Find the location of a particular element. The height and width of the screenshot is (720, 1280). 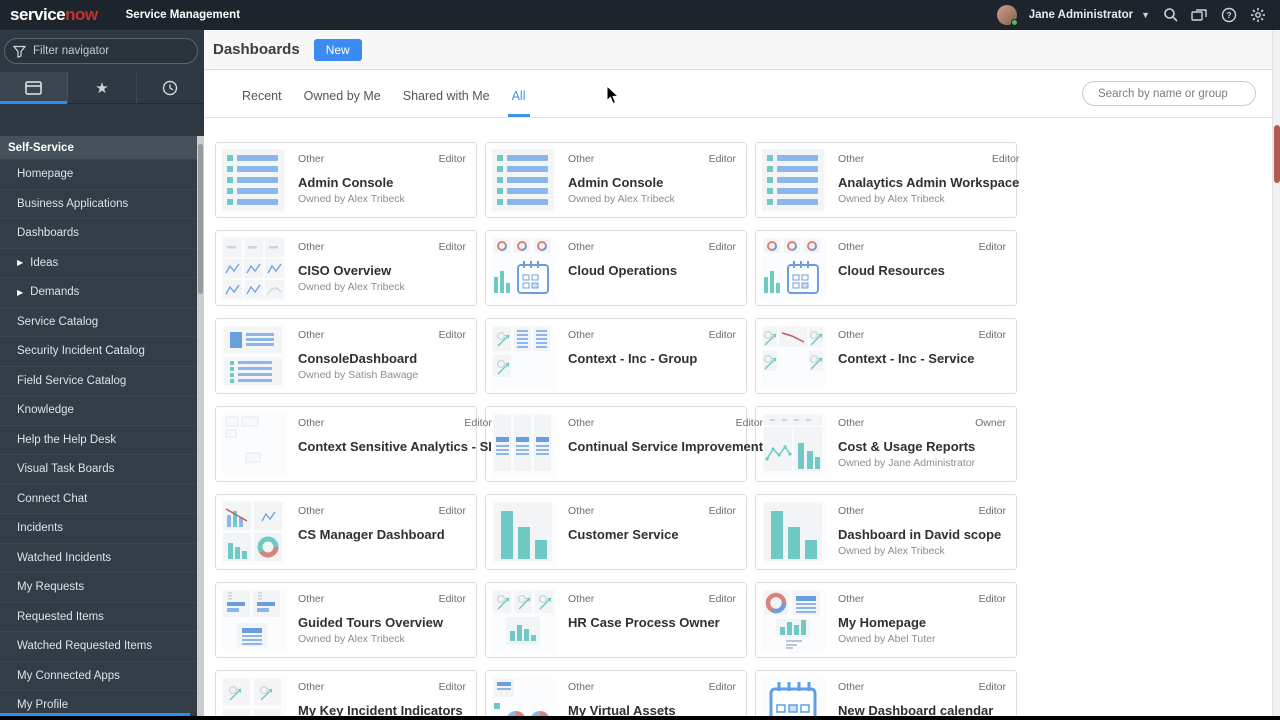

filter-navigator-input is located at coordinates (111, 51).